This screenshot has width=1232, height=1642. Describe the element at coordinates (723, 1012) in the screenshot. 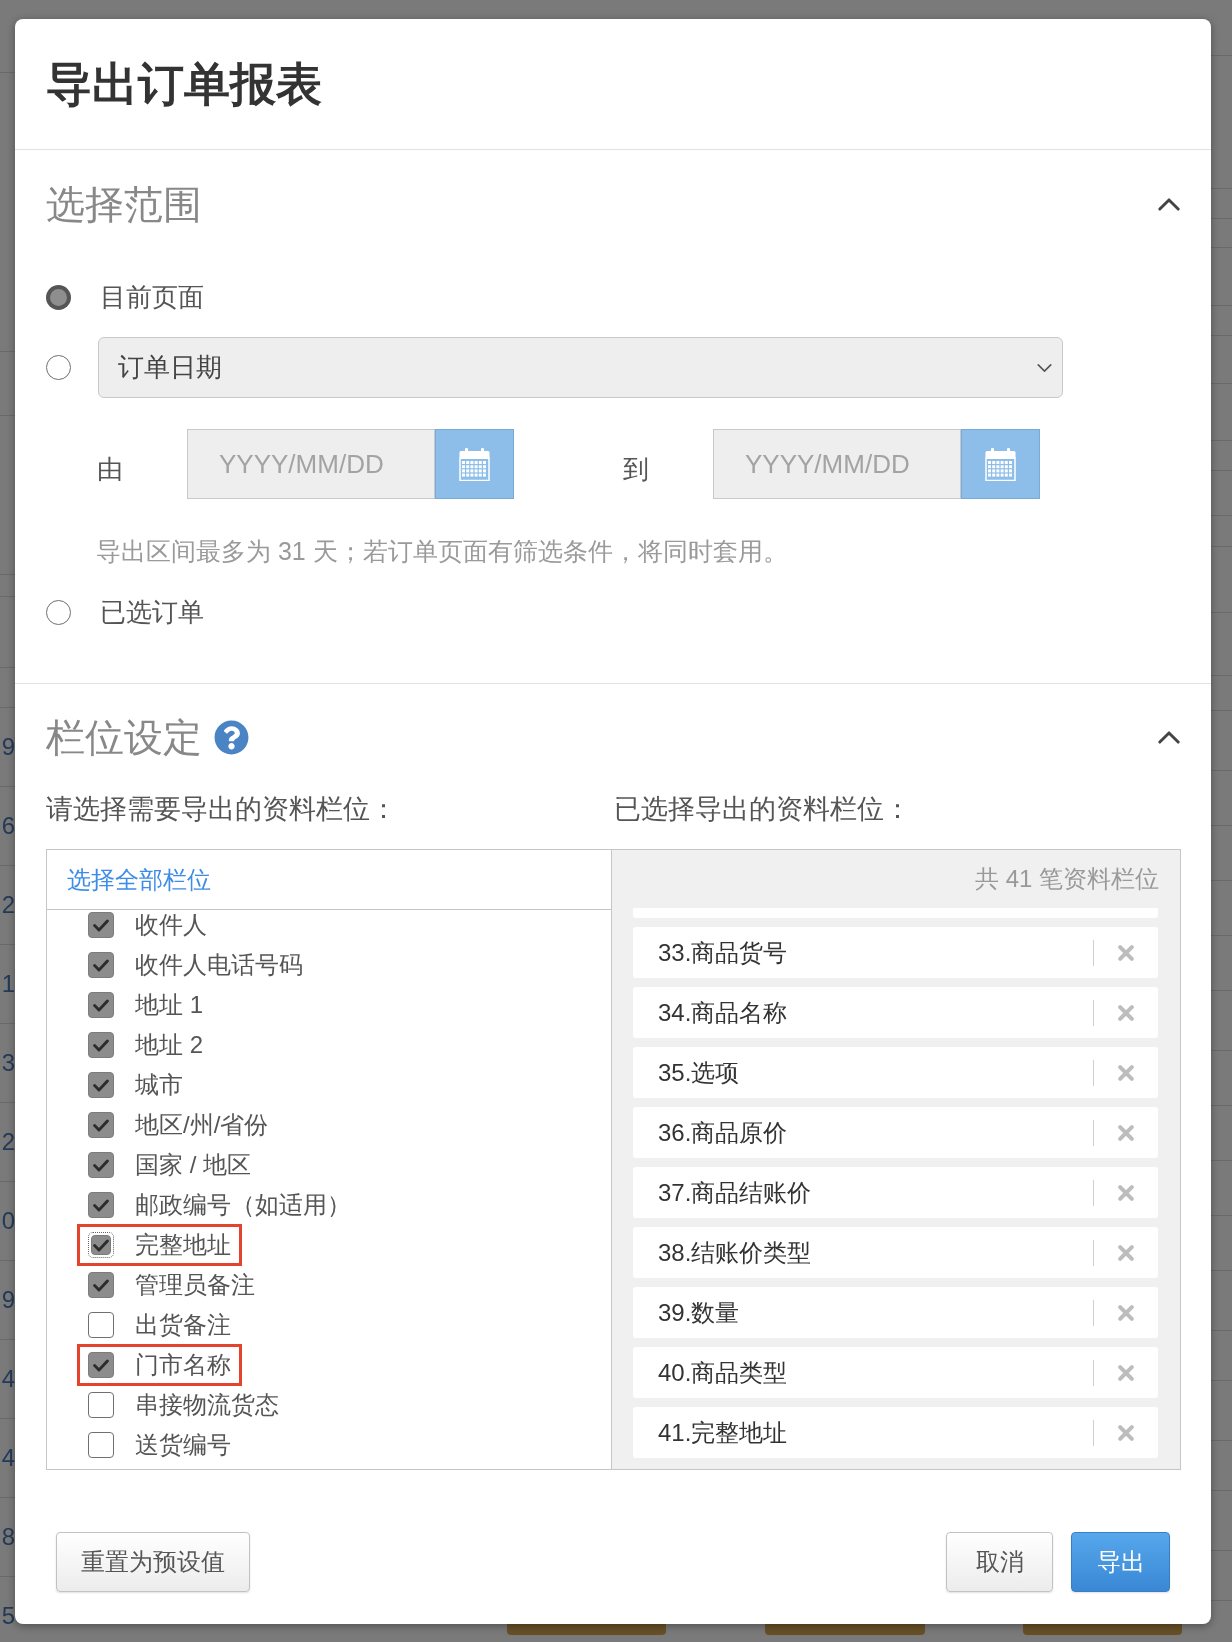

I see `field-name: 34.商品名称` at that location.